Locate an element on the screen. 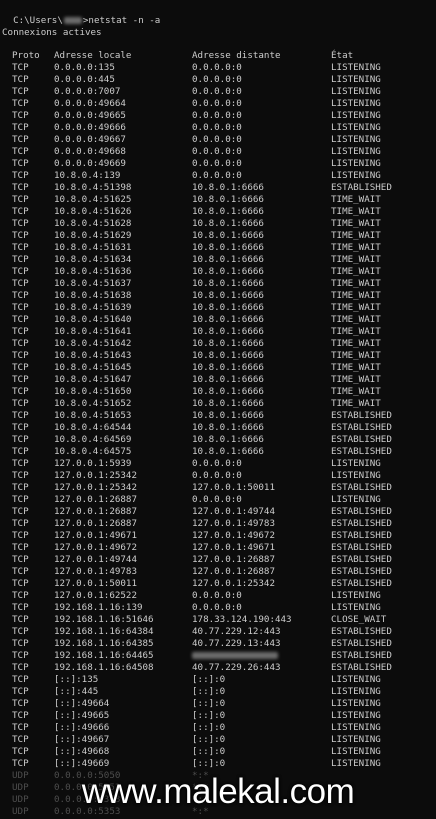  table-row: TCP 0.0.0.0:7007 0.0.0.0:0 LISTENING is located at coordinates (218, 92).